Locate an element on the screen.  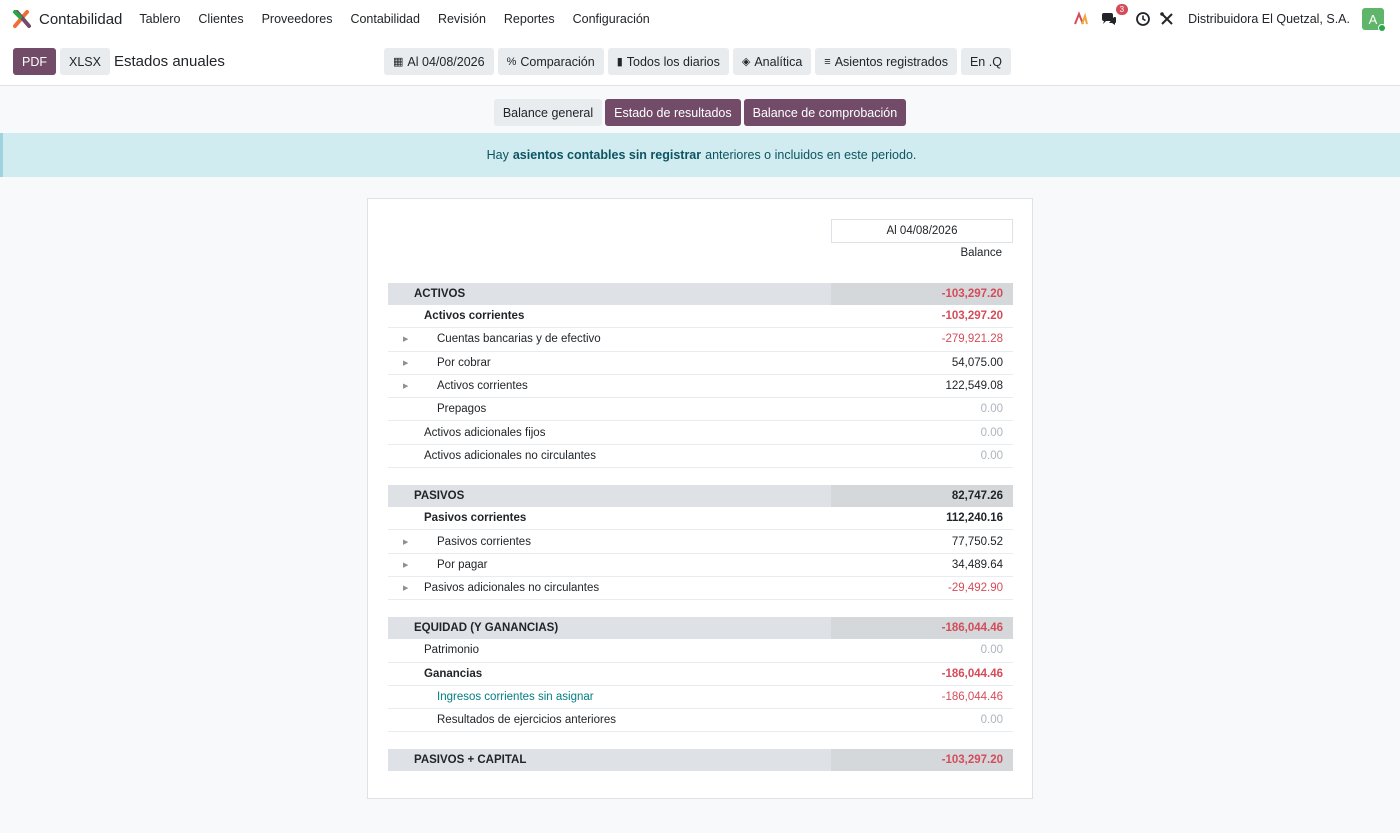
account-label: Ganancias is located at coordinates (453, 673).